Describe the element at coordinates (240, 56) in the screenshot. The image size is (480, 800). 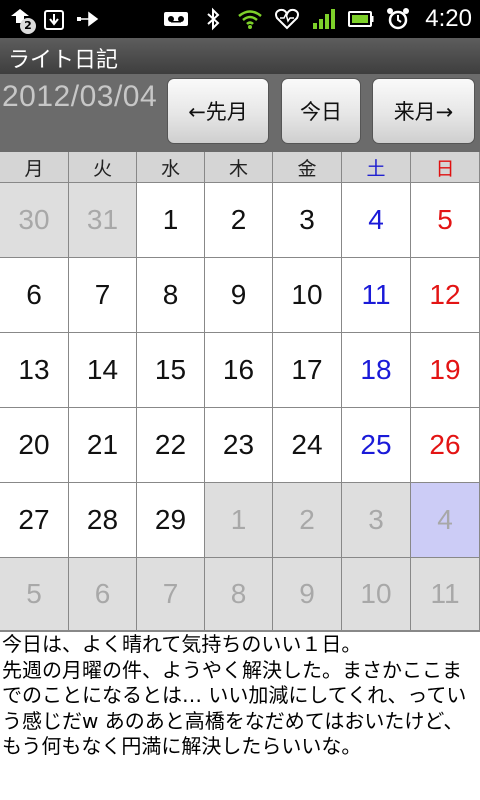
I see `app-title-bar: ライト日記` at that location.